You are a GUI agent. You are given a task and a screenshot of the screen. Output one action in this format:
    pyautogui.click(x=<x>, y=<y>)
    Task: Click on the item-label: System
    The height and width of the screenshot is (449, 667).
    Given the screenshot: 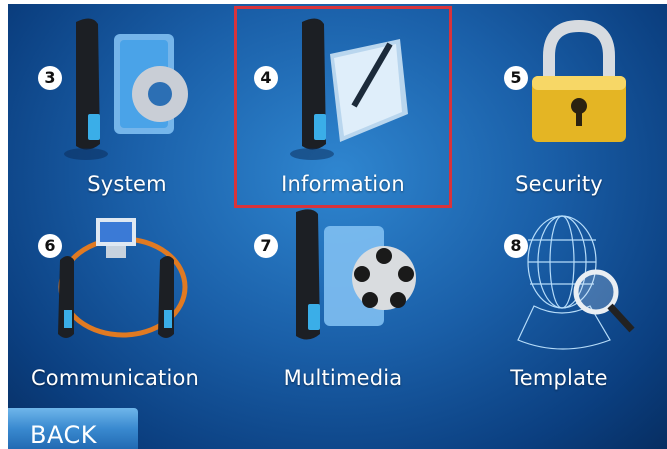 What is the action you would take?
    pyautogui.click(x=127, y=184)
    